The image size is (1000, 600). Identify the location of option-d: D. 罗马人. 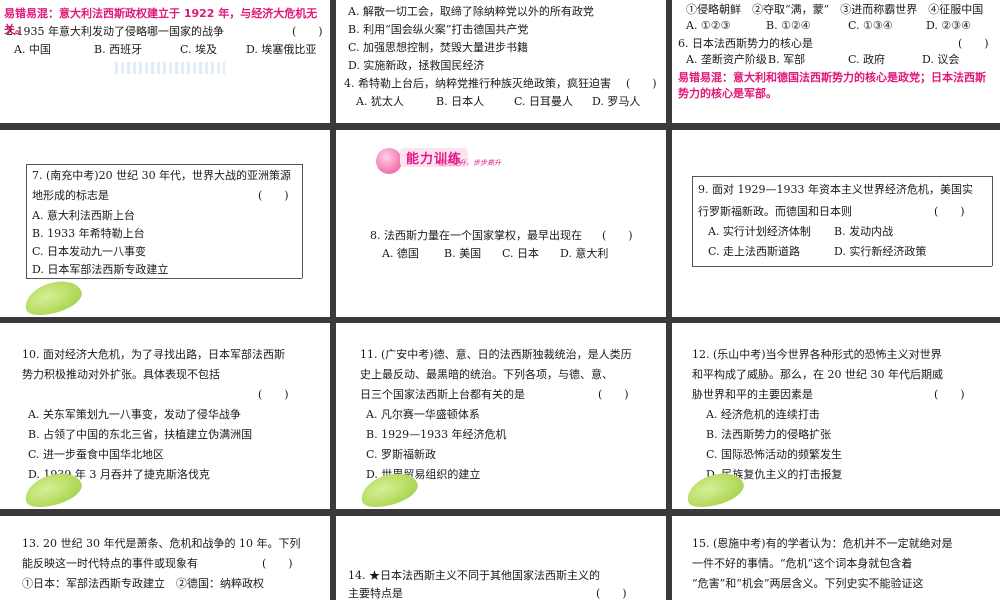
(616, 101).